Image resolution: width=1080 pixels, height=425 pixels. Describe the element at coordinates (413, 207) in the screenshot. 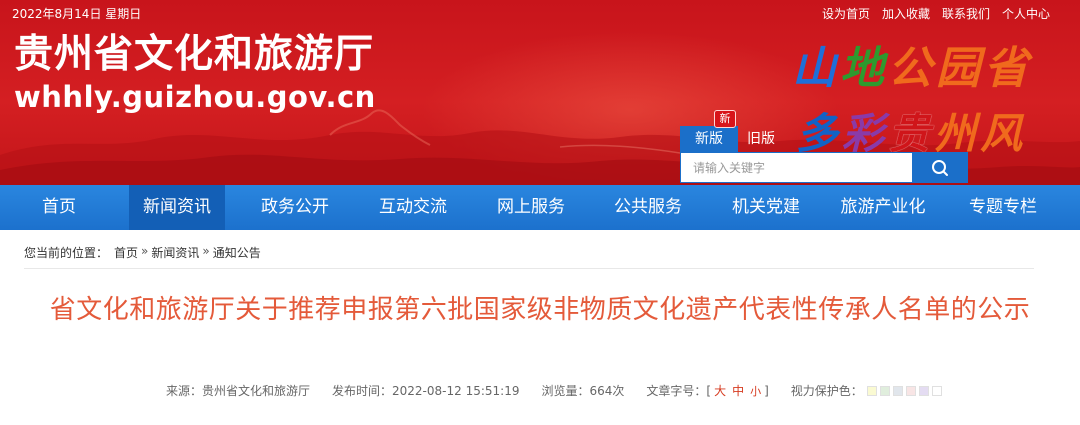

I see `nav-item-interaction: 互动交流` at that location.